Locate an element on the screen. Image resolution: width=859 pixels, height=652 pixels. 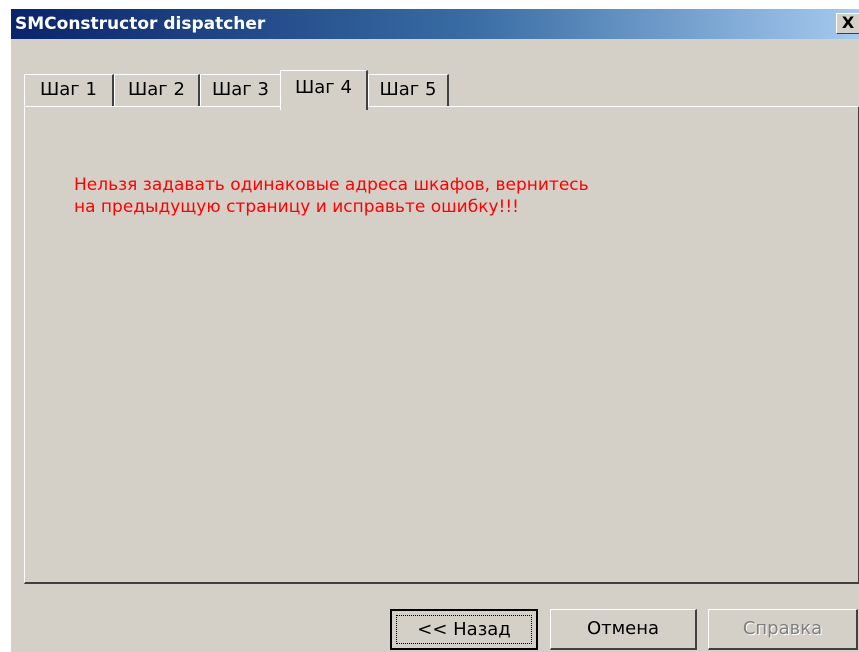
window-title: SMConstructor dispatcher is located at coordinates (140, 24).